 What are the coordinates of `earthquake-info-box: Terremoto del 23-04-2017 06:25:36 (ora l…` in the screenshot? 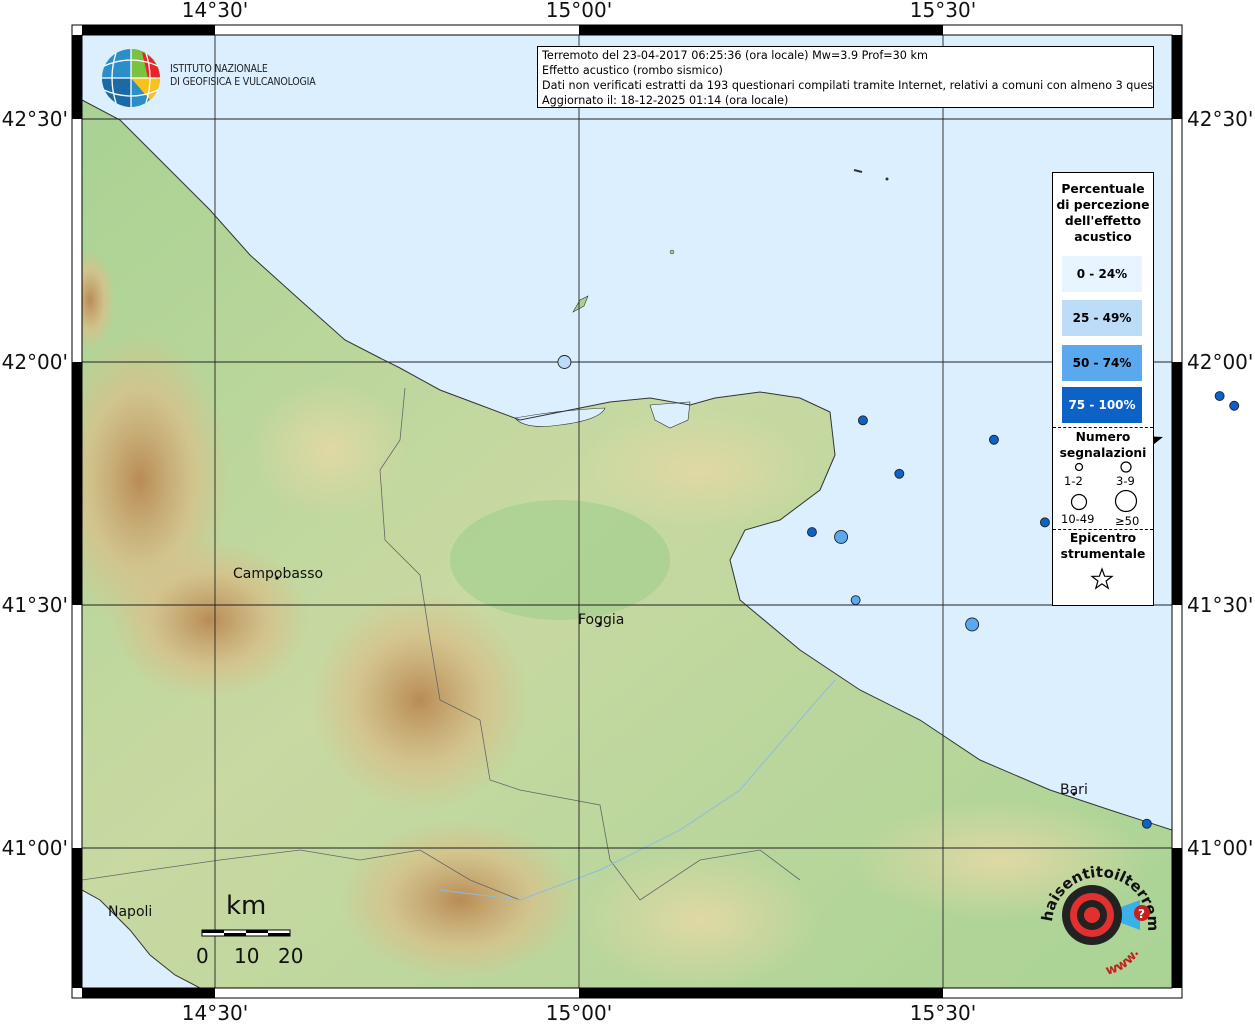 It's located at (845, 77).